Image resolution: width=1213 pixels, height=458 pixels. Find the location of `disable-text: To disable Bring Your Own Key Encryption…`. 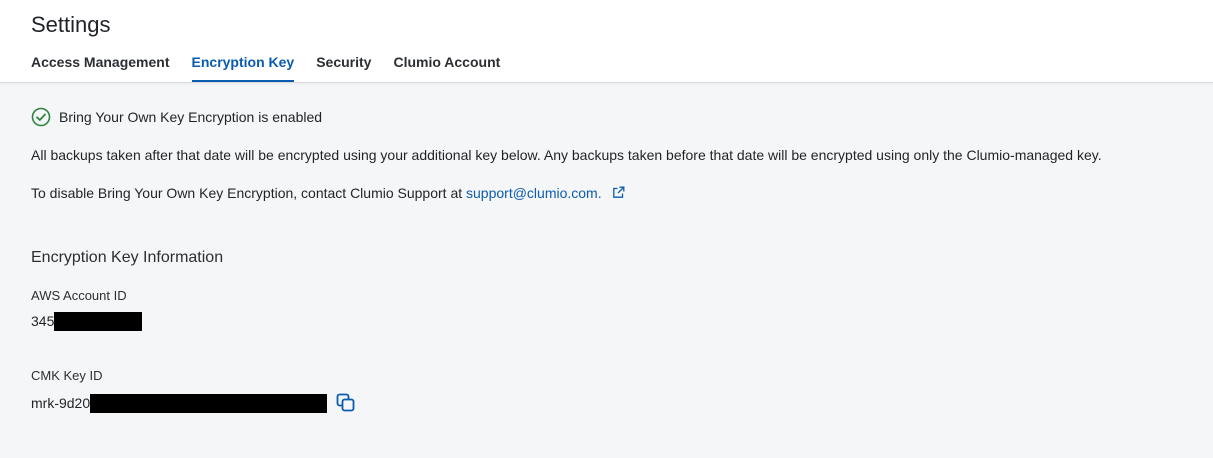

disable-text: To disable Bring Your Own Key Encryption… is located at coordinates (249, 193).